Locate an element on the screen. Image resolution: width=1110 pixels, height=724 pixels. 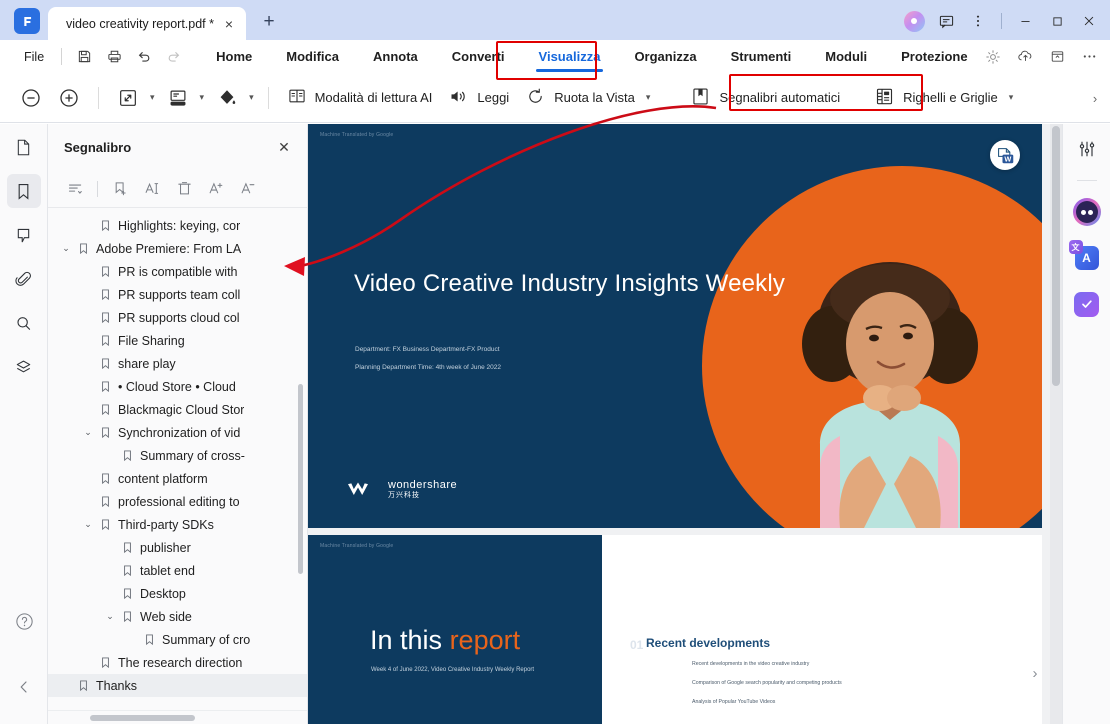
bookmark-item: Highlights: keying, cor is located at coordinates (177, 225).